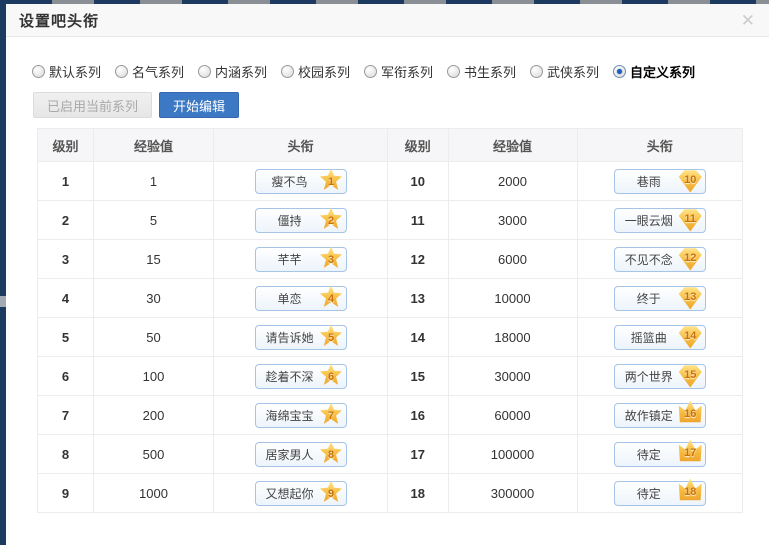  I want to click on table-row: 3 15 芊芊 3, so click(212, 259).